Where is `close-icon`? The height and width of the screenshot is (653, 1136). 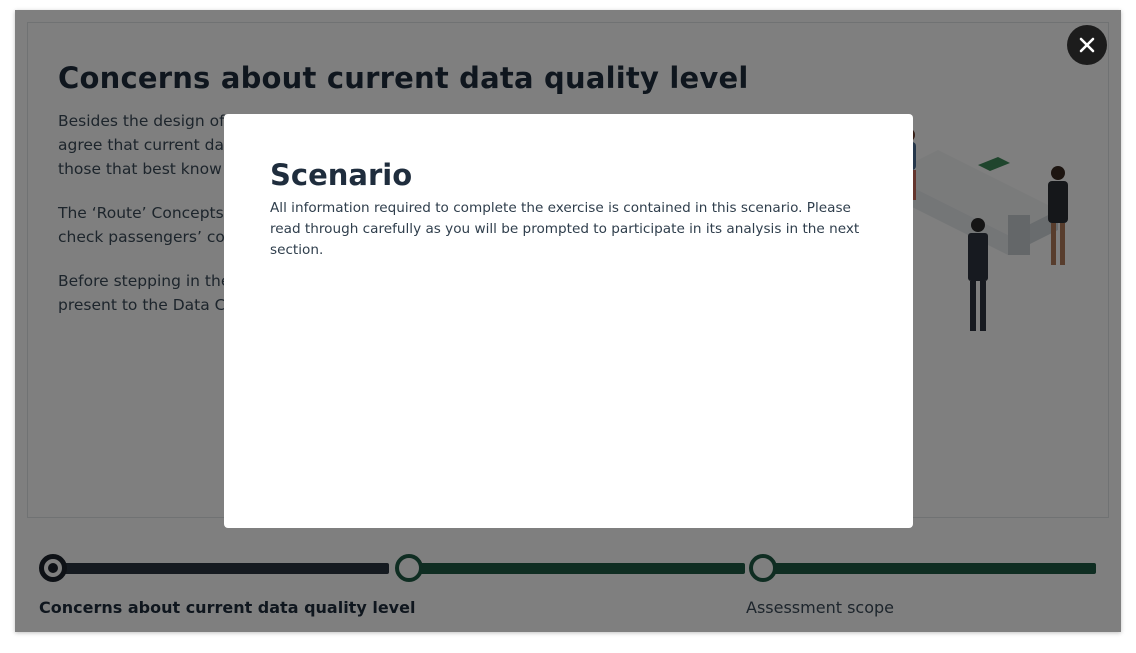 close-icon is located at coordinates (1087, 45).